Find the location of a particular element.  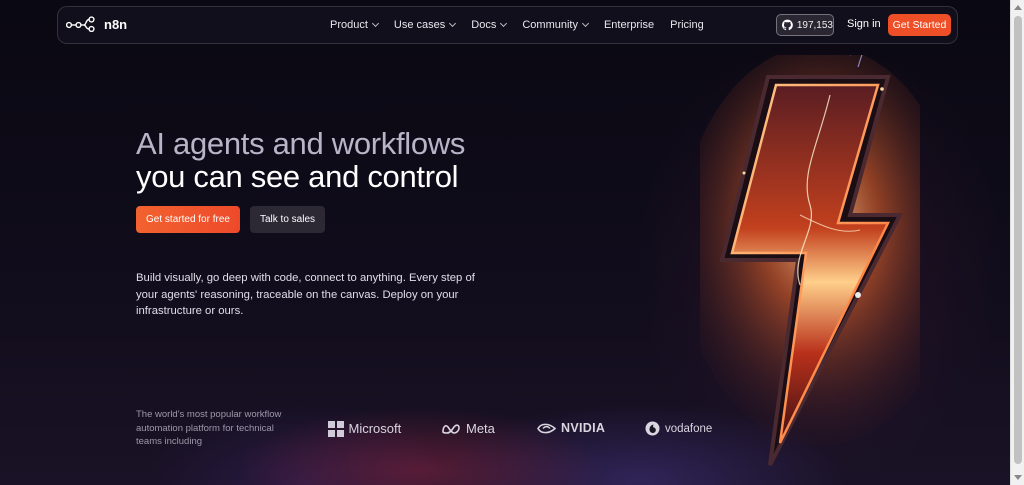

menu-item-docs: Docs is located at coordinates (489, 25).